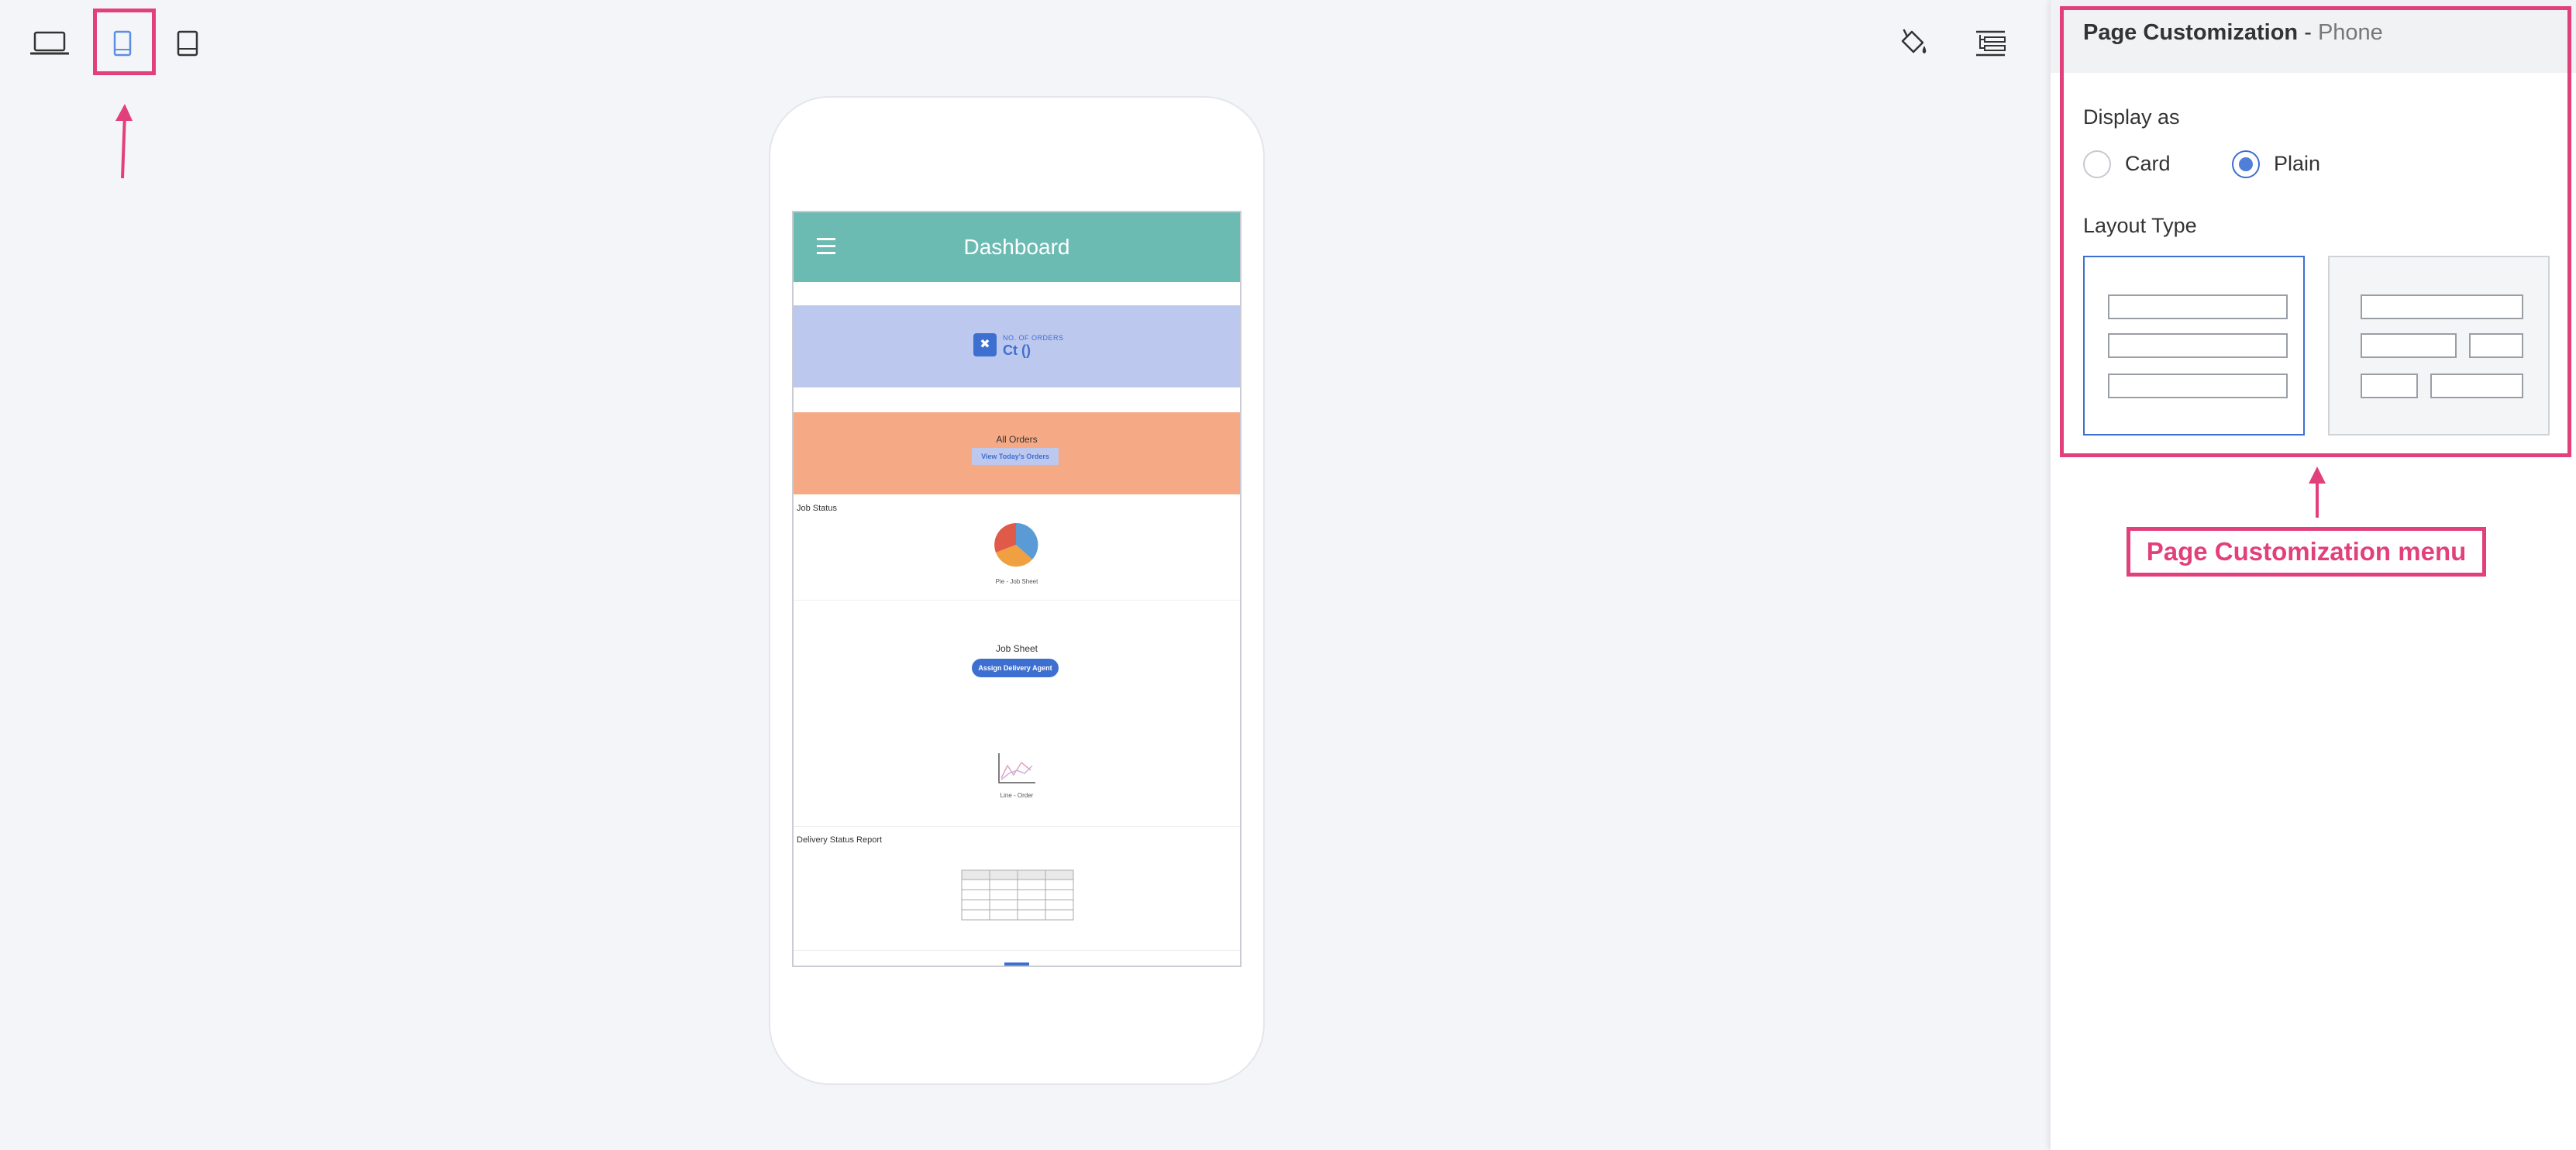  I want to click on delivery-status-title: Delivery Status Report, so click(840, 840).